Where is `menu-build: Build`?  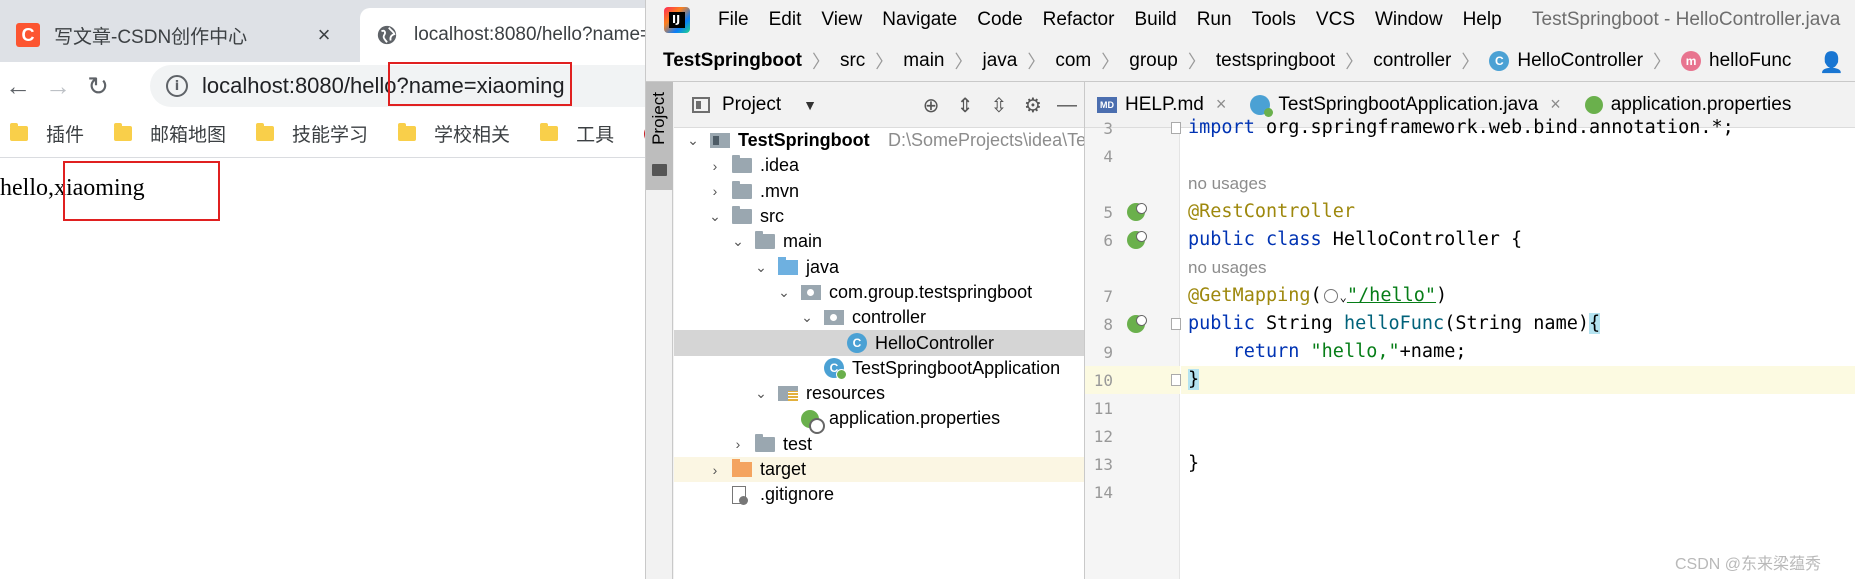 menu-build: Build is located at coordinates (1155, 20).